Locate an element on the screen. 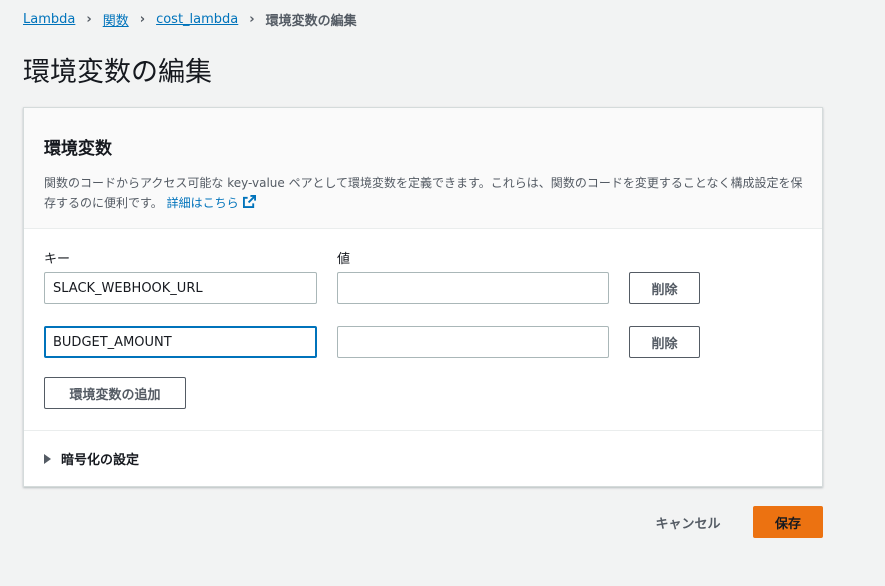 The image size is (885, 586). breadcrumb-function-link: cost_lambda is located at coordinates (197, 19).